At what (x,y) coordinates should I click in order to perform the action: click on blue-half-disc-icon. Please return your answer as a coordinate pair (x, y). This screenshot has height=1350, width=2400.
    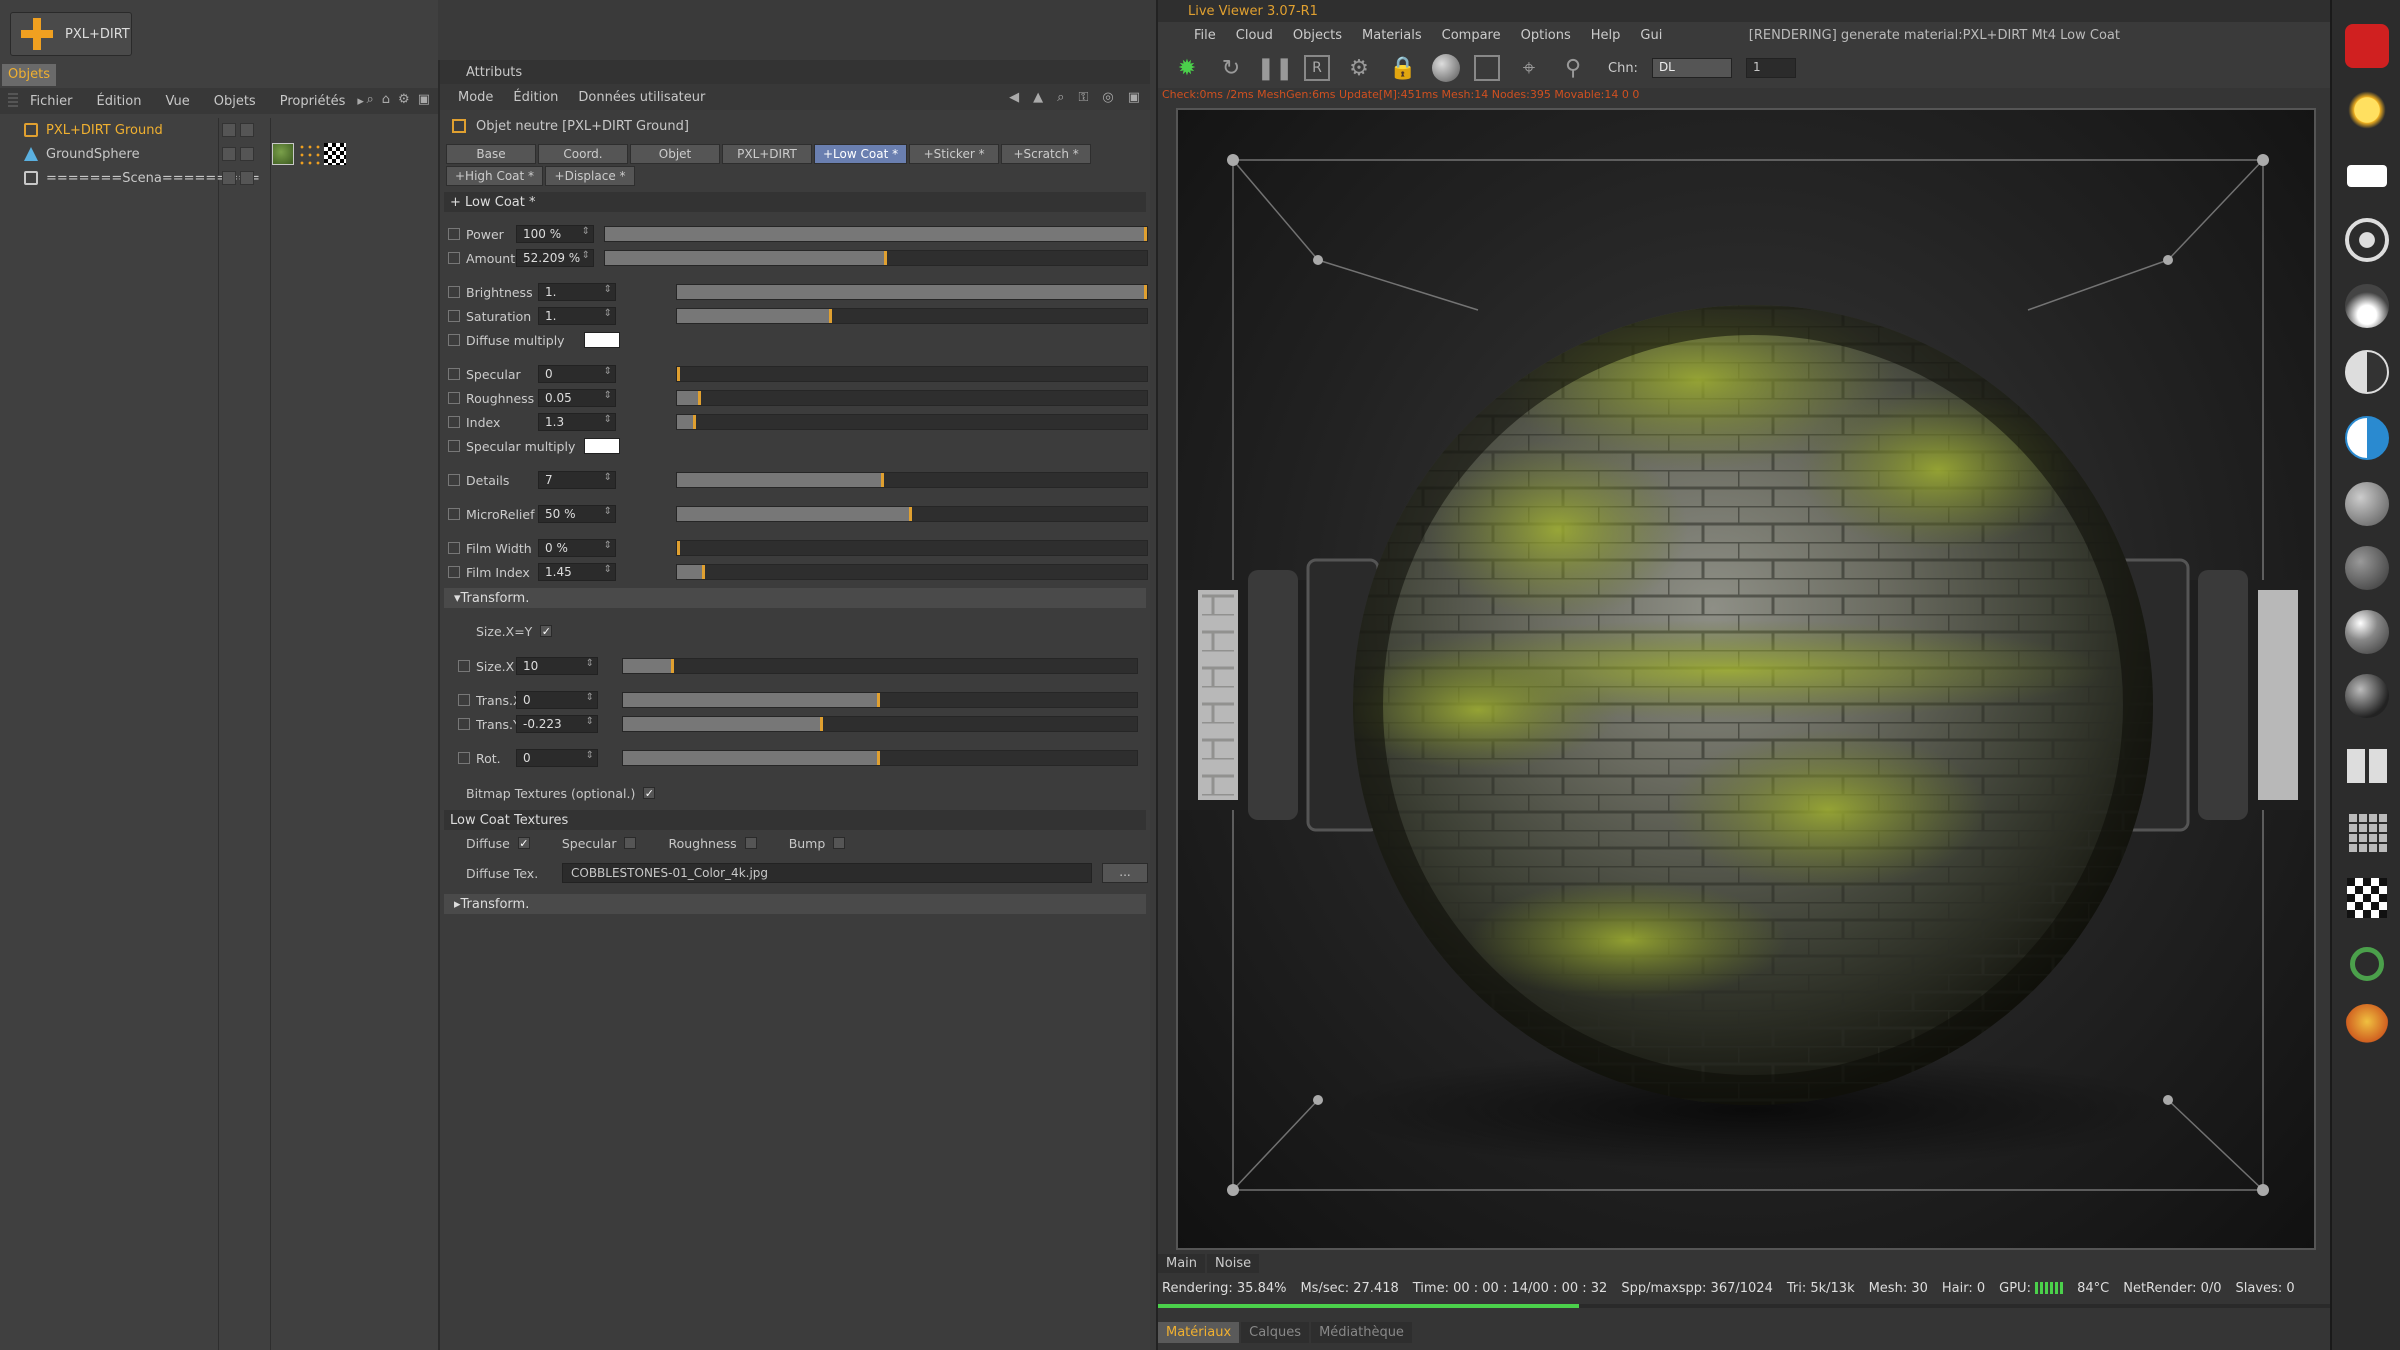
    Looking at the image, I should click on (2367, 438).